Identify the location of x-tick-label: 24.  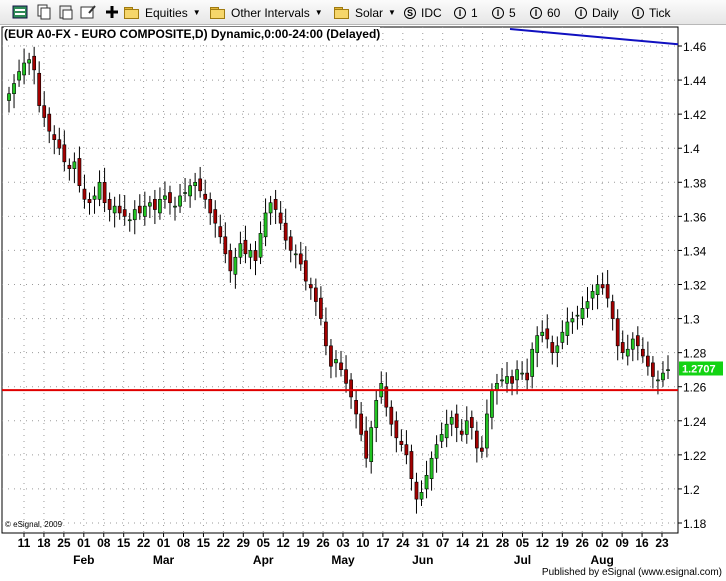
(403, 543).